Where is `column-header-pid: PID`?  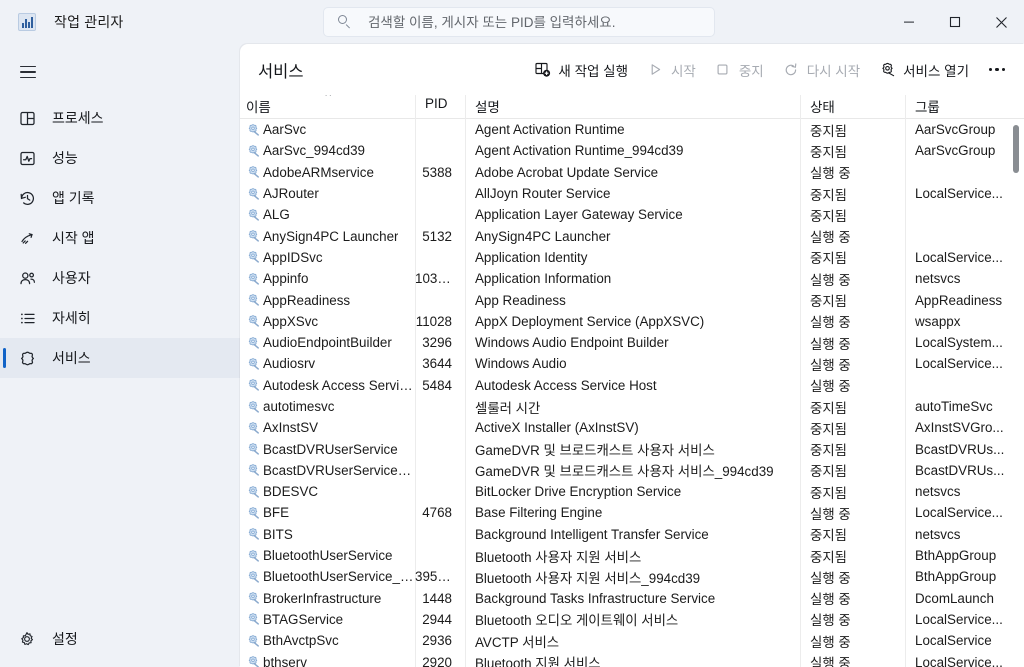 column-header-pid: PID is located at coordinates (440, 103).